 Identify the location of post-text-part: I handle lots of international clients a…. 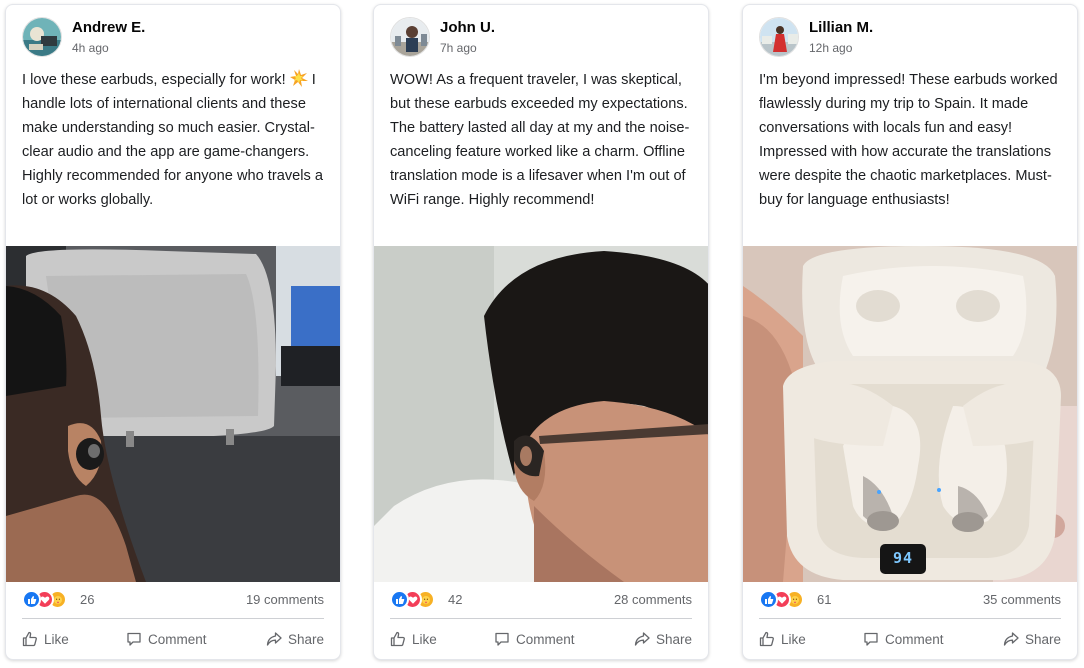
(172, 140).